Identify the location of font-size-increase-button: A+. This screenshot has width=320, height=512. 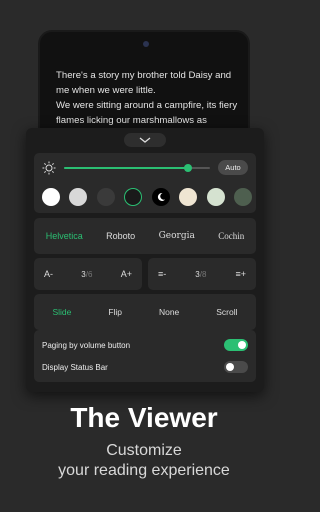
(126, 274).